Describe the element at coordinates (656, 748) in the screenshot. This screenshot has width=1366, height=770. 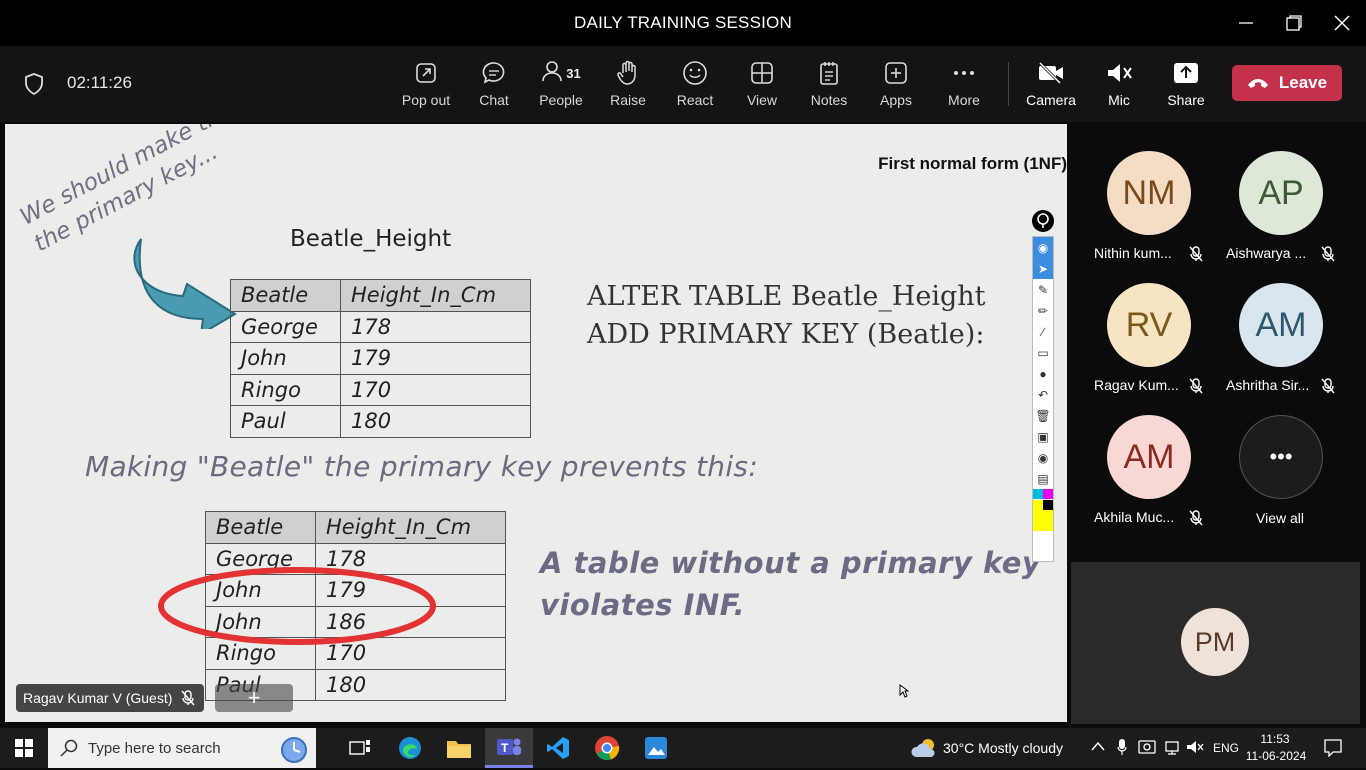
I see `photos-icon` at that location.